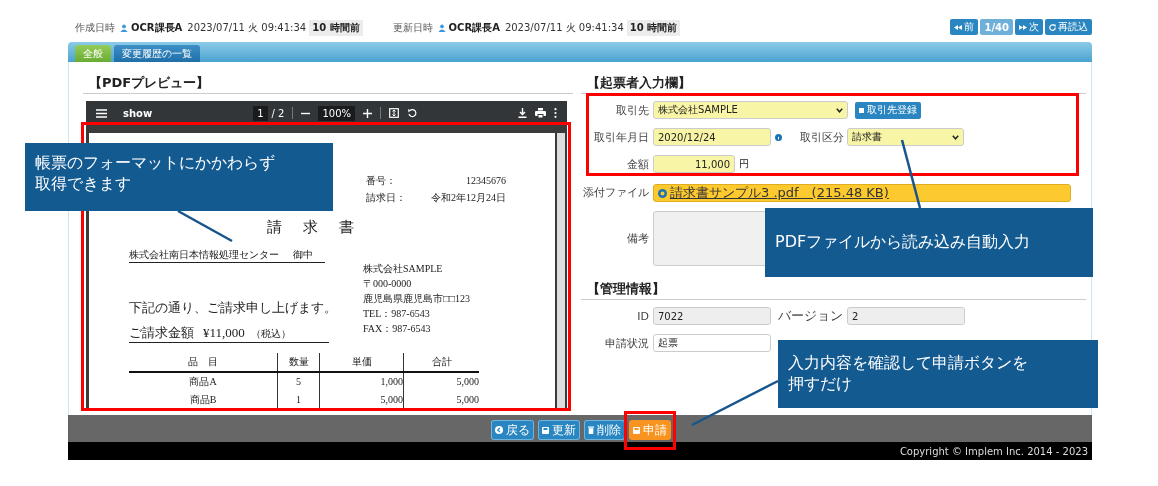 The image size is (1158, 486). I want to click on field-label: バージョン, so click(810, 316).